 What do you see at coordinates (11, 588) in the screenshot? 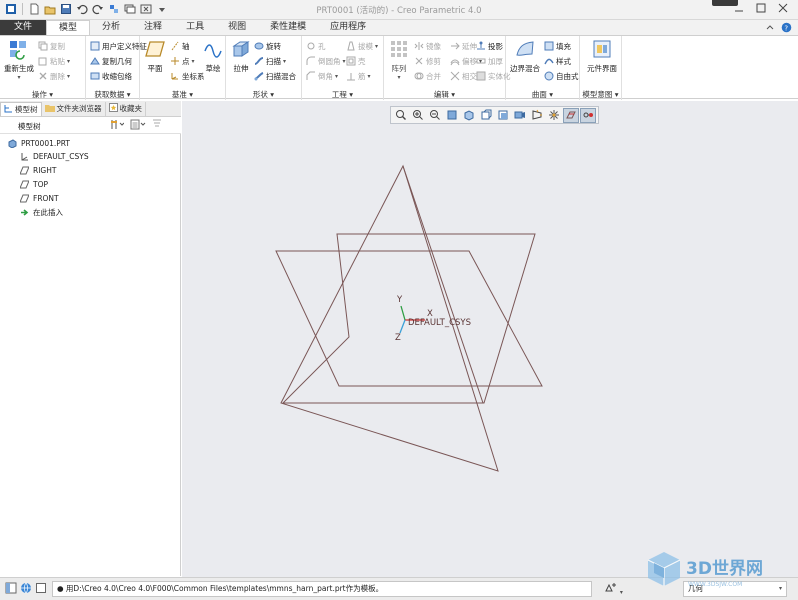
I see `toggle-navigator-icon` at bounding box center [11, 588].